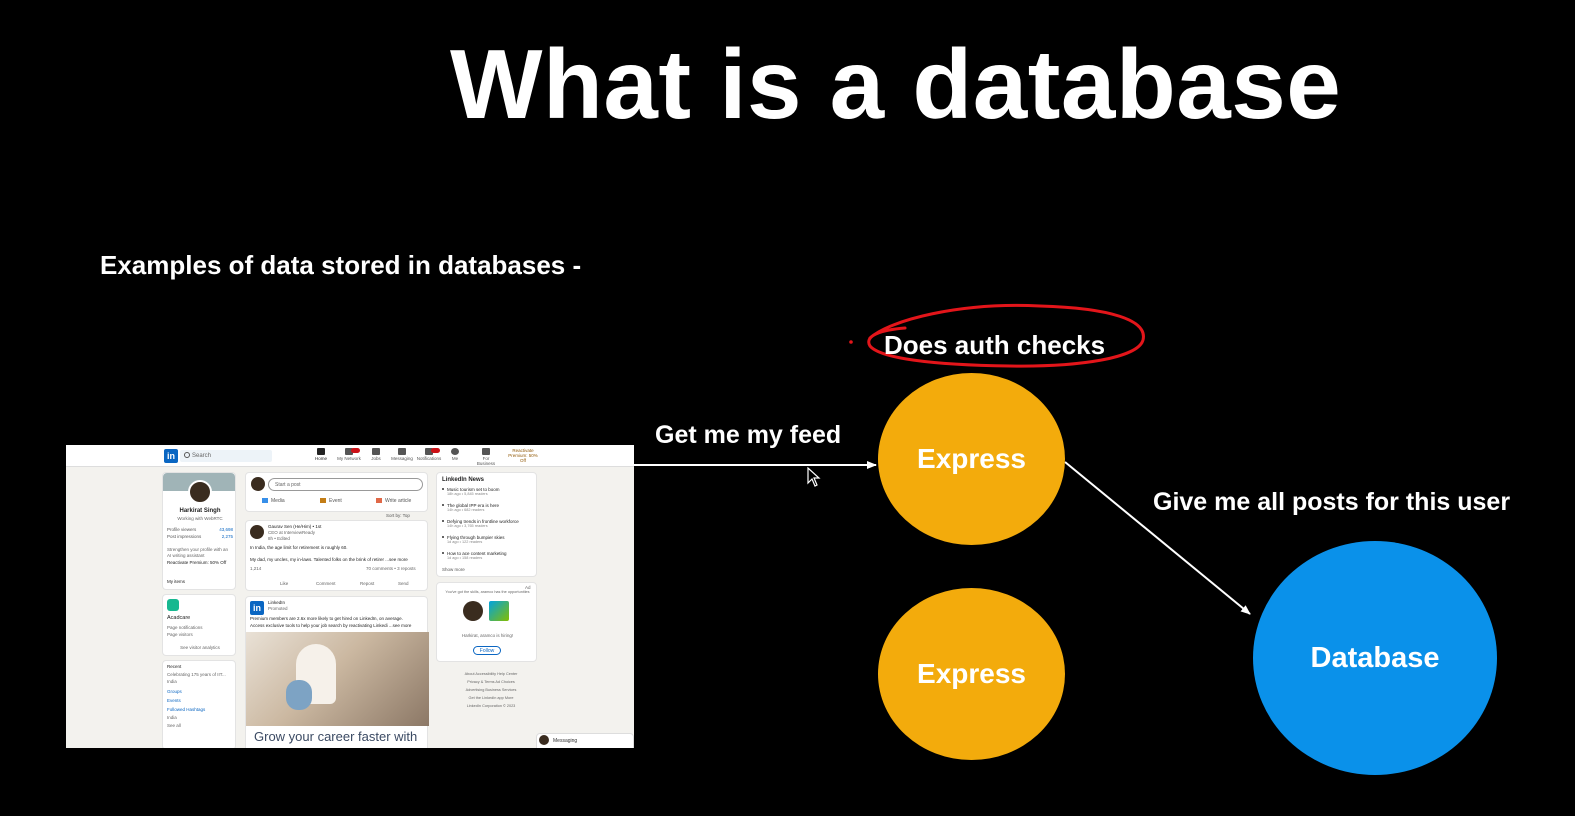 This screenshot has height=816, width=1575. I want to click on premium-cta: Reactivate Premium: 50% Off, so click(523, 455).